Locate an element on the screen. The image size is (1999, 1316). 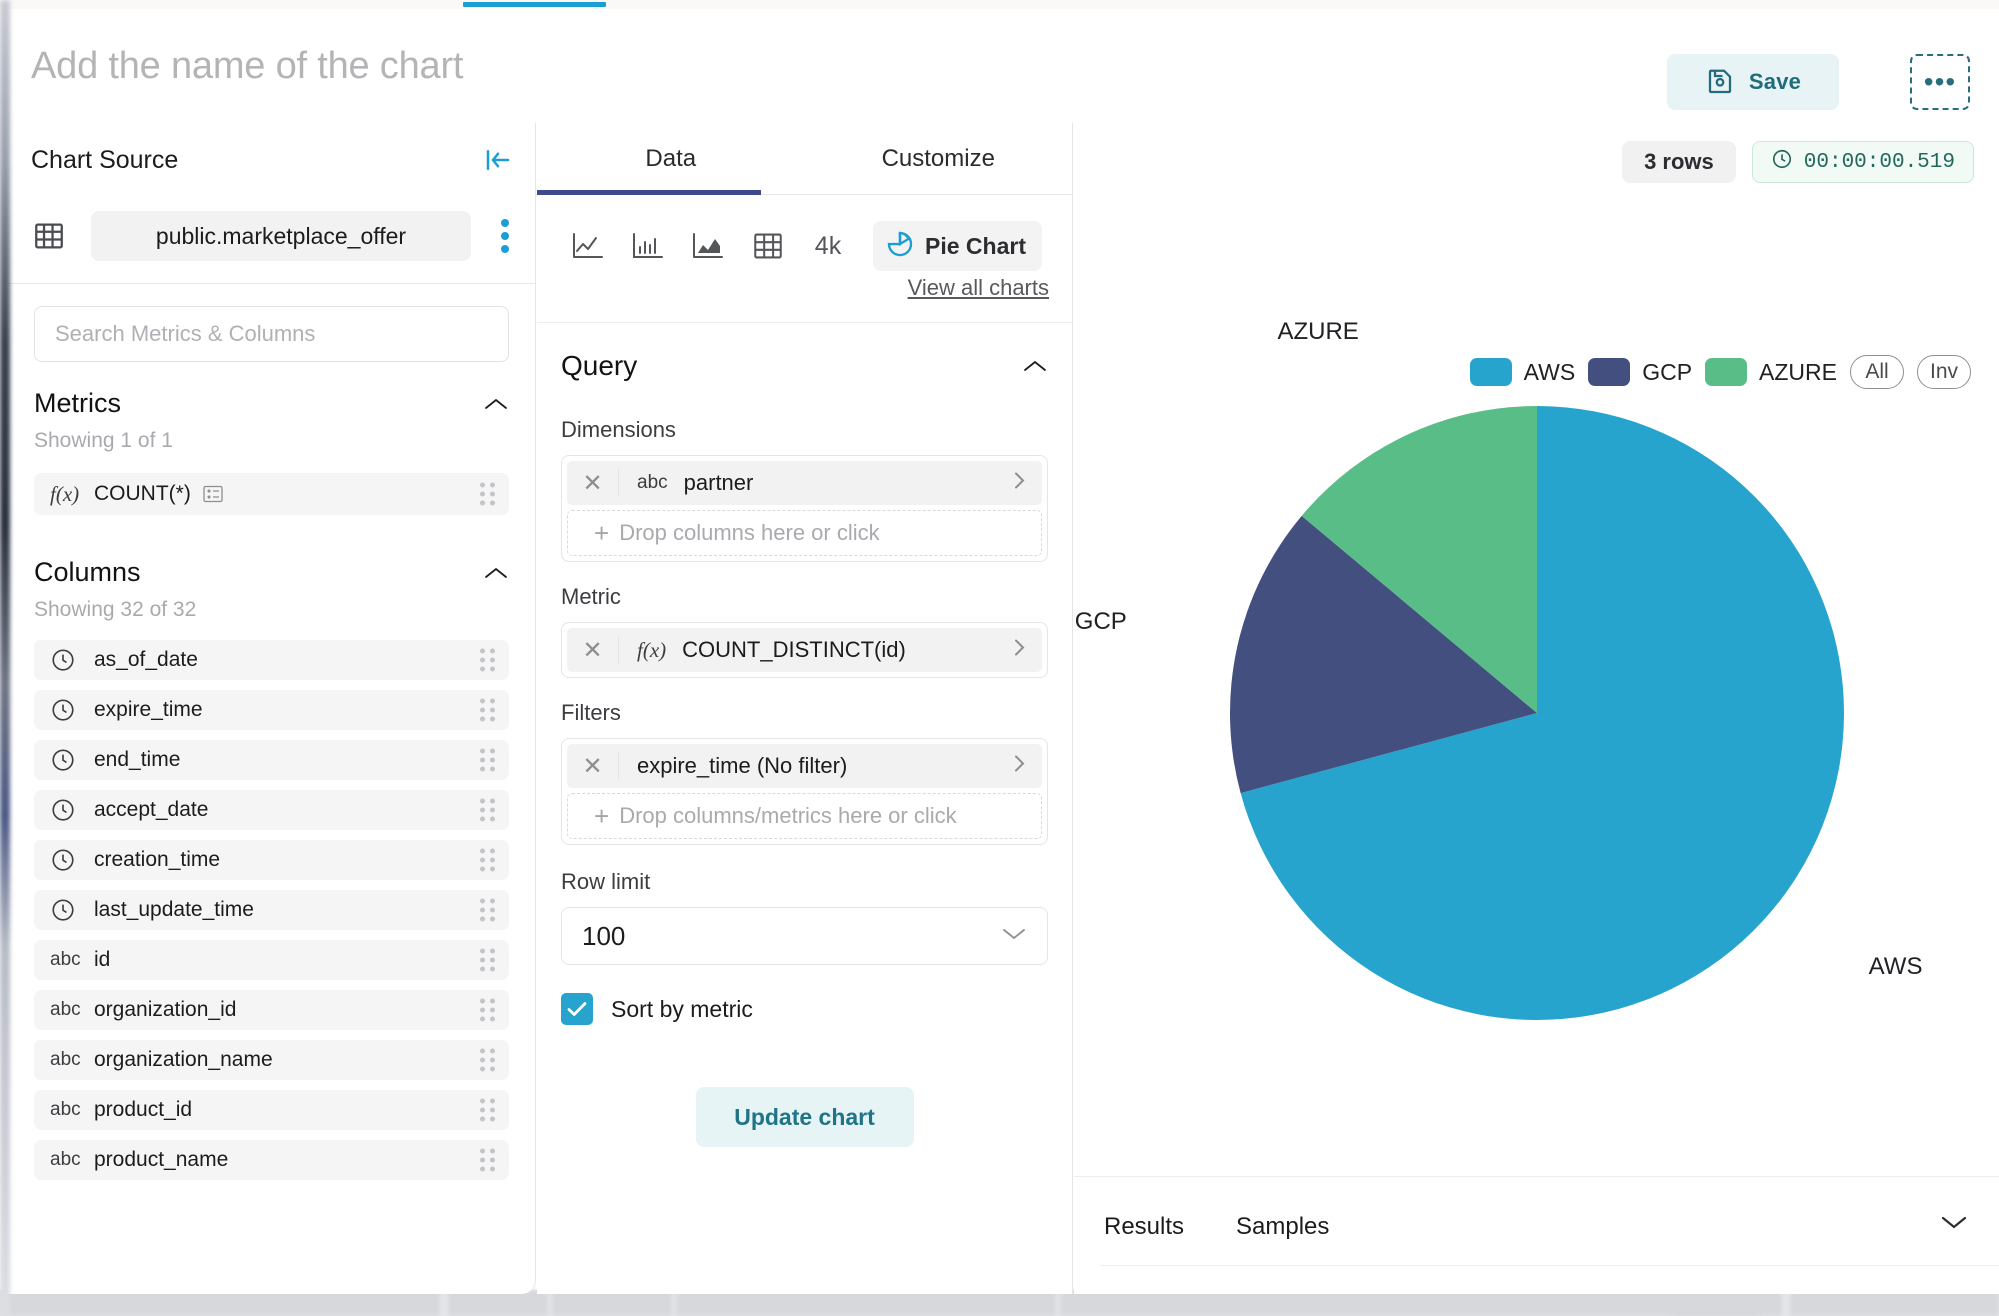
columns-section-header: Columns is located at coordinates (271, 551).